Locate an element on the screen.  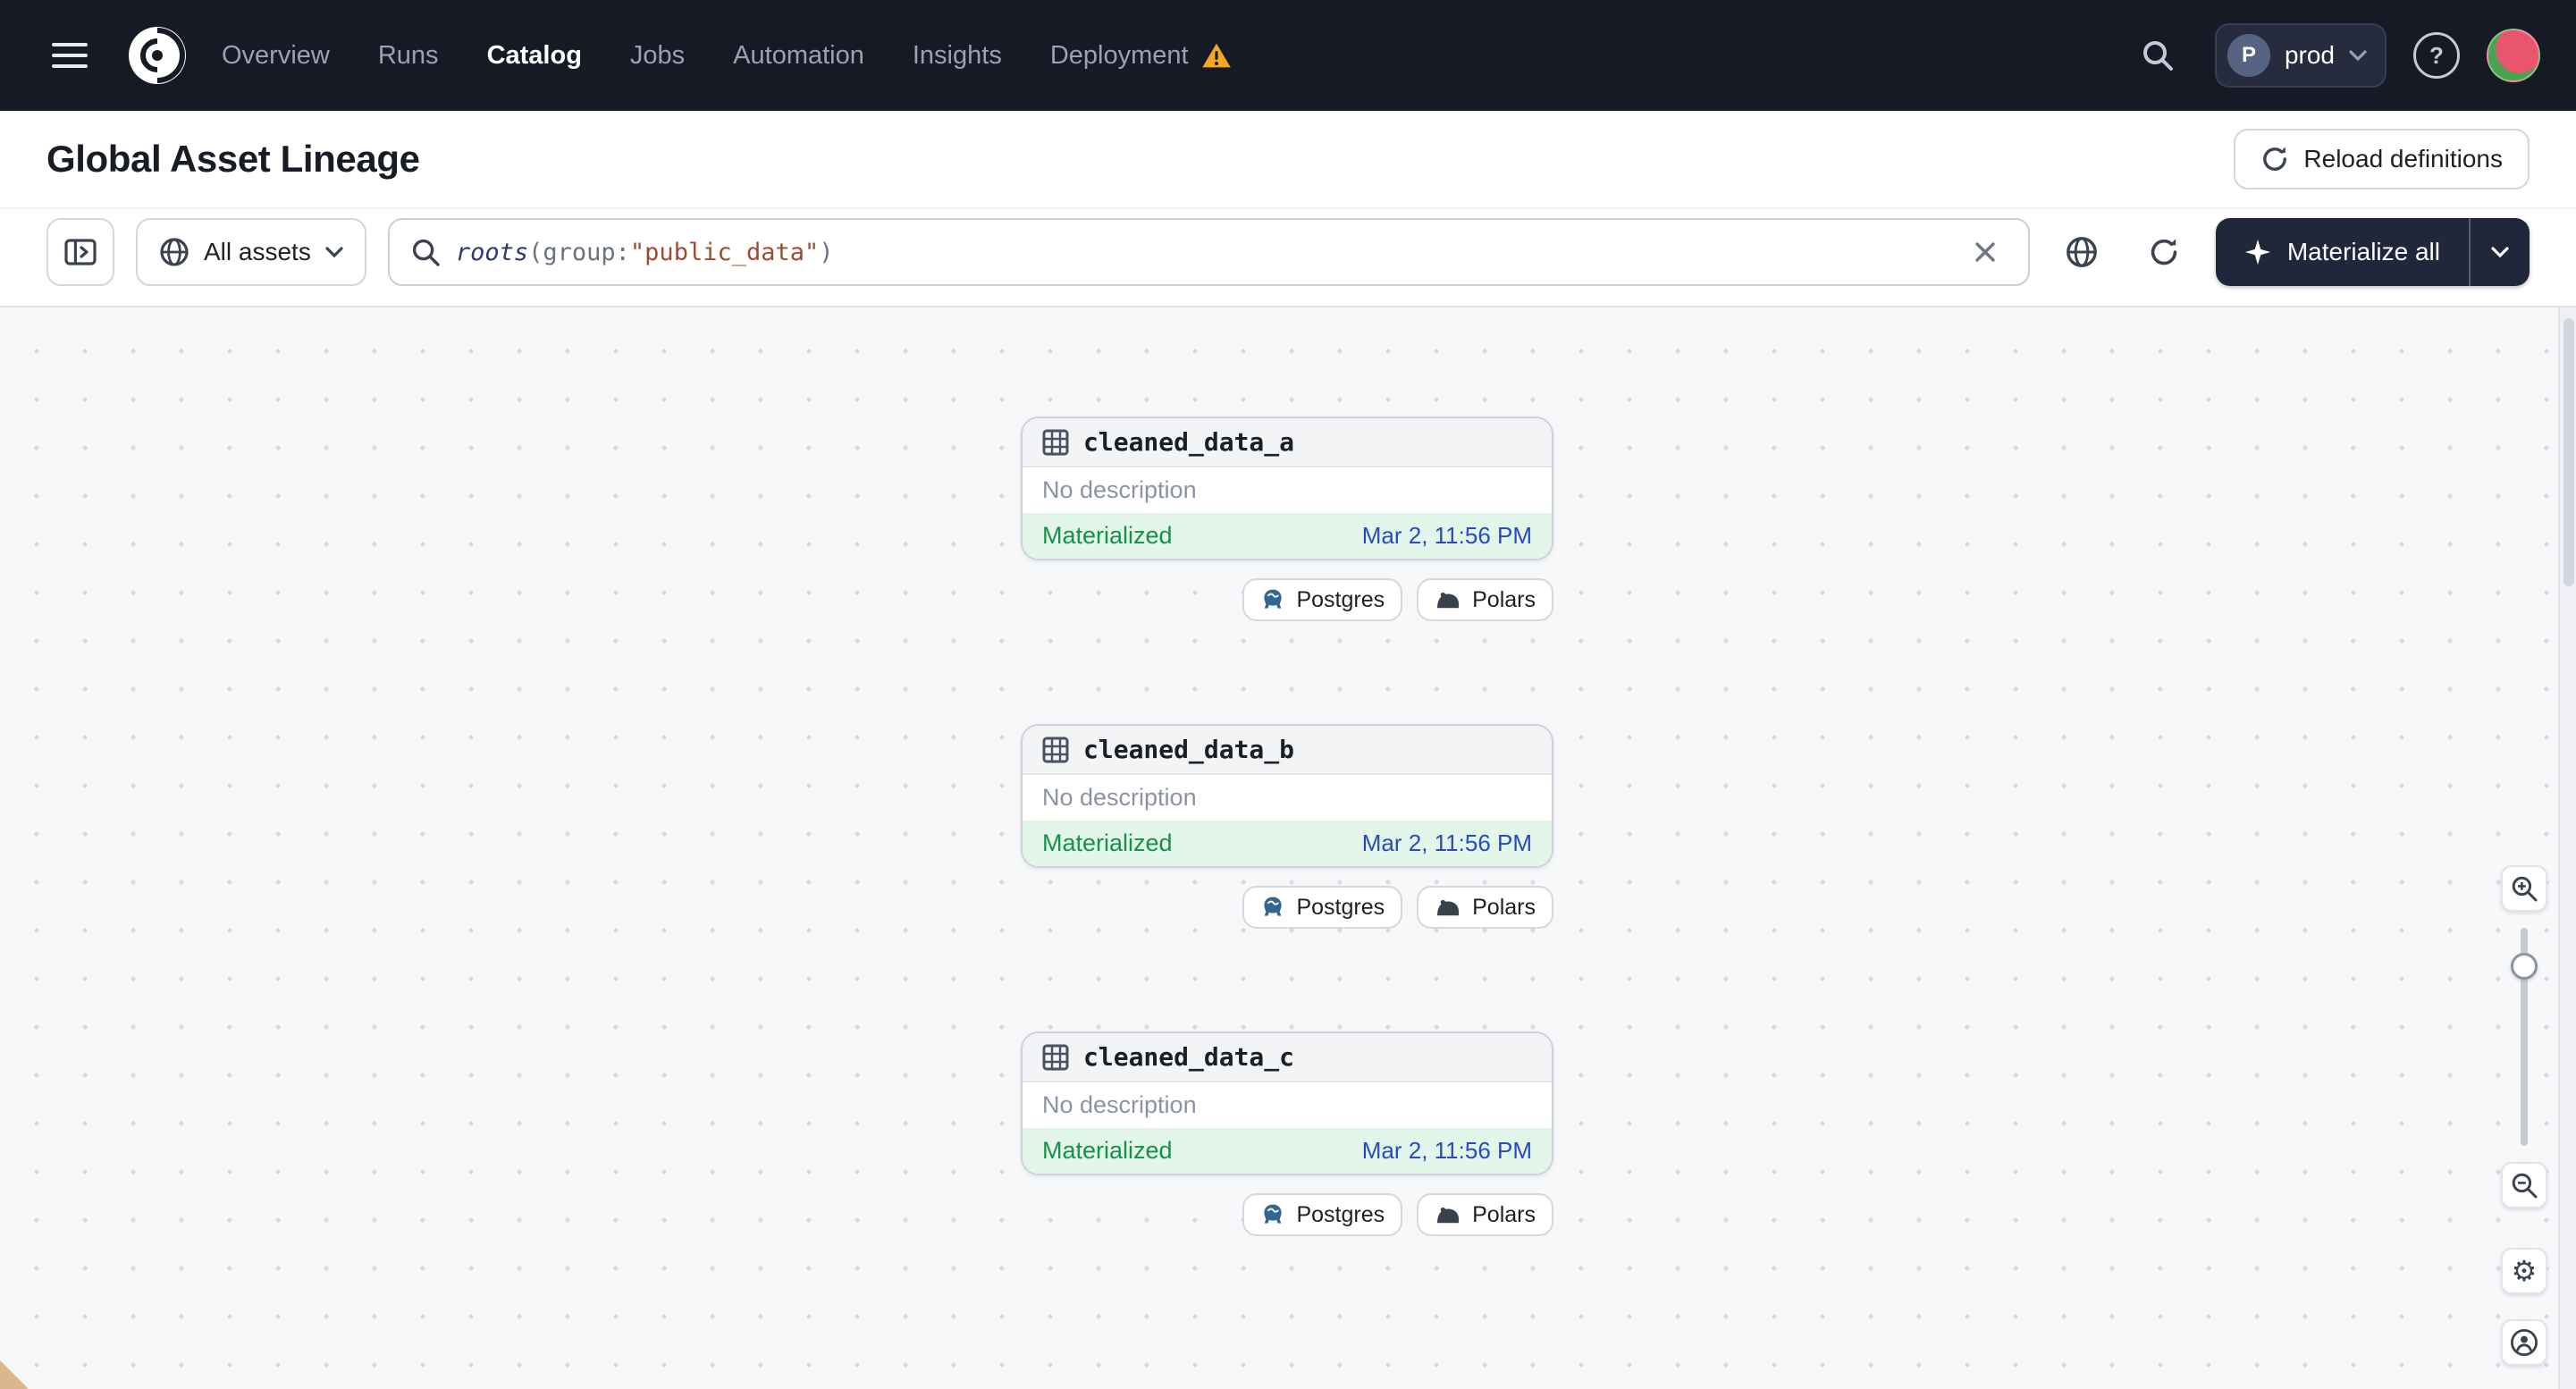
deployment-switcher: P prod is located at coordinates (2301, 55).